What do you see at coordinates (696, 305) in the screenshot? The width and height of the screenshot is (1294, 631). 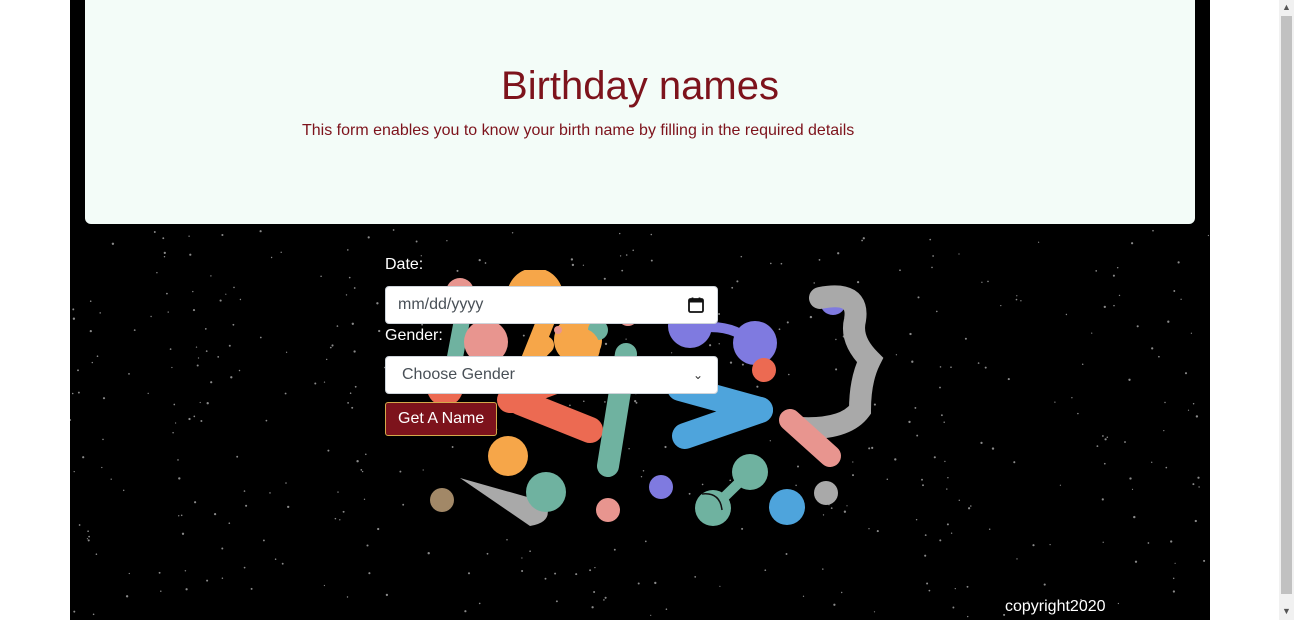 I see `calendar-icon` at bounding box center [696, 305].